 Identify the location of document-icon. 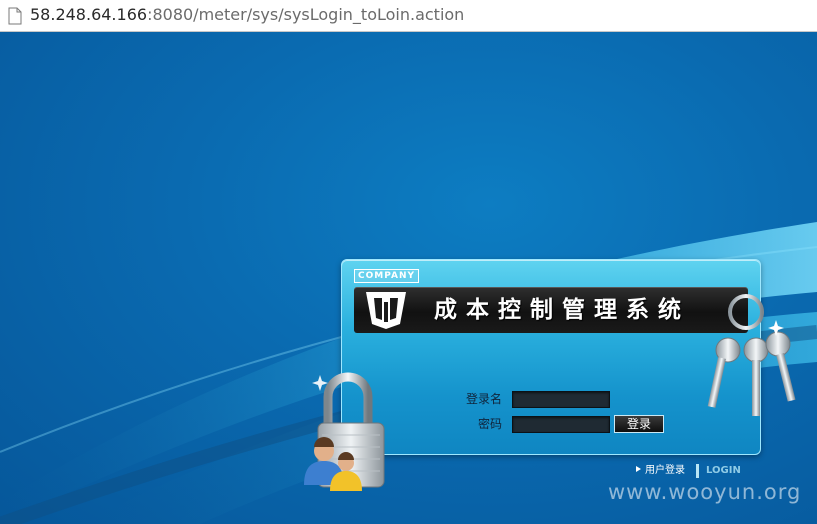
(15, 16).